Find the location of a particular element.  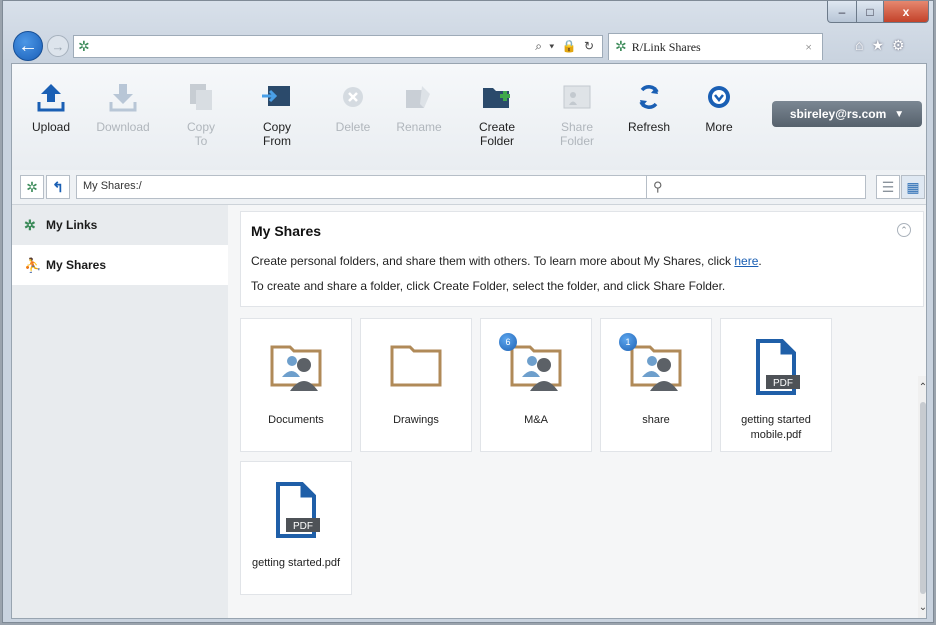

download-button: Download is located at coordinates (123, 121).